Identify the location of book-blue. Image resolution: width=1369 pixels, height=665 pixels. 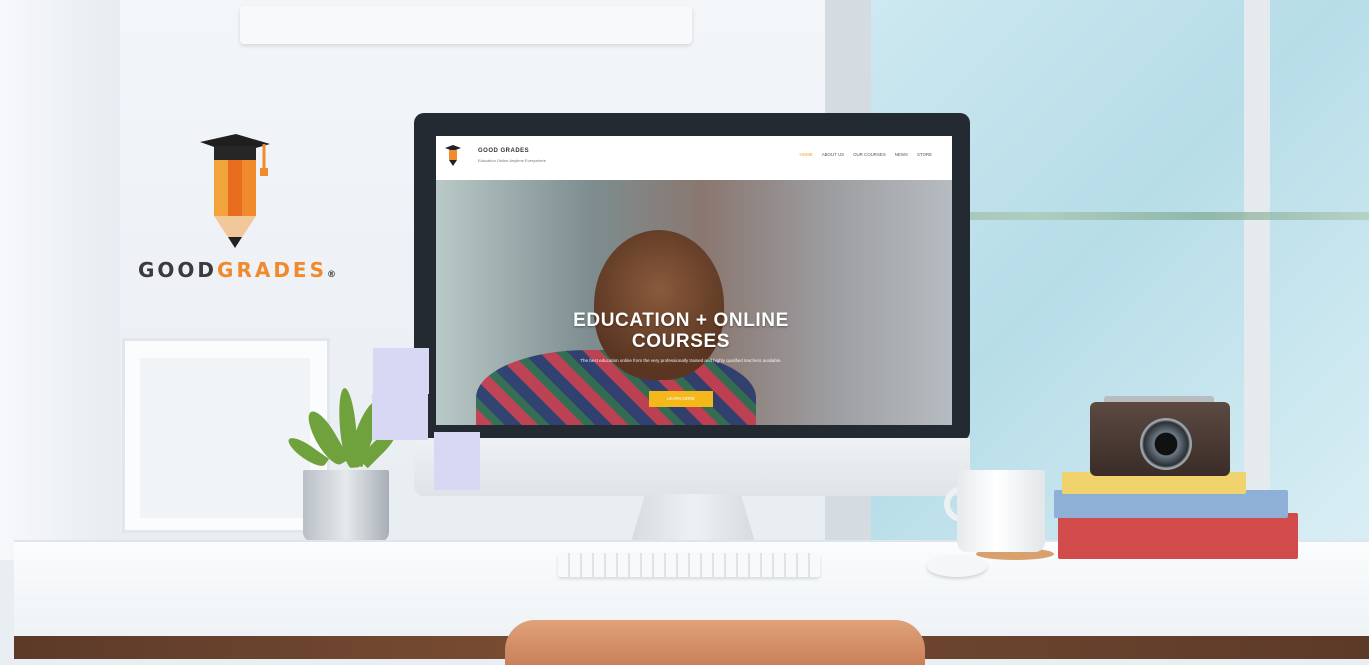
(1171, 504).